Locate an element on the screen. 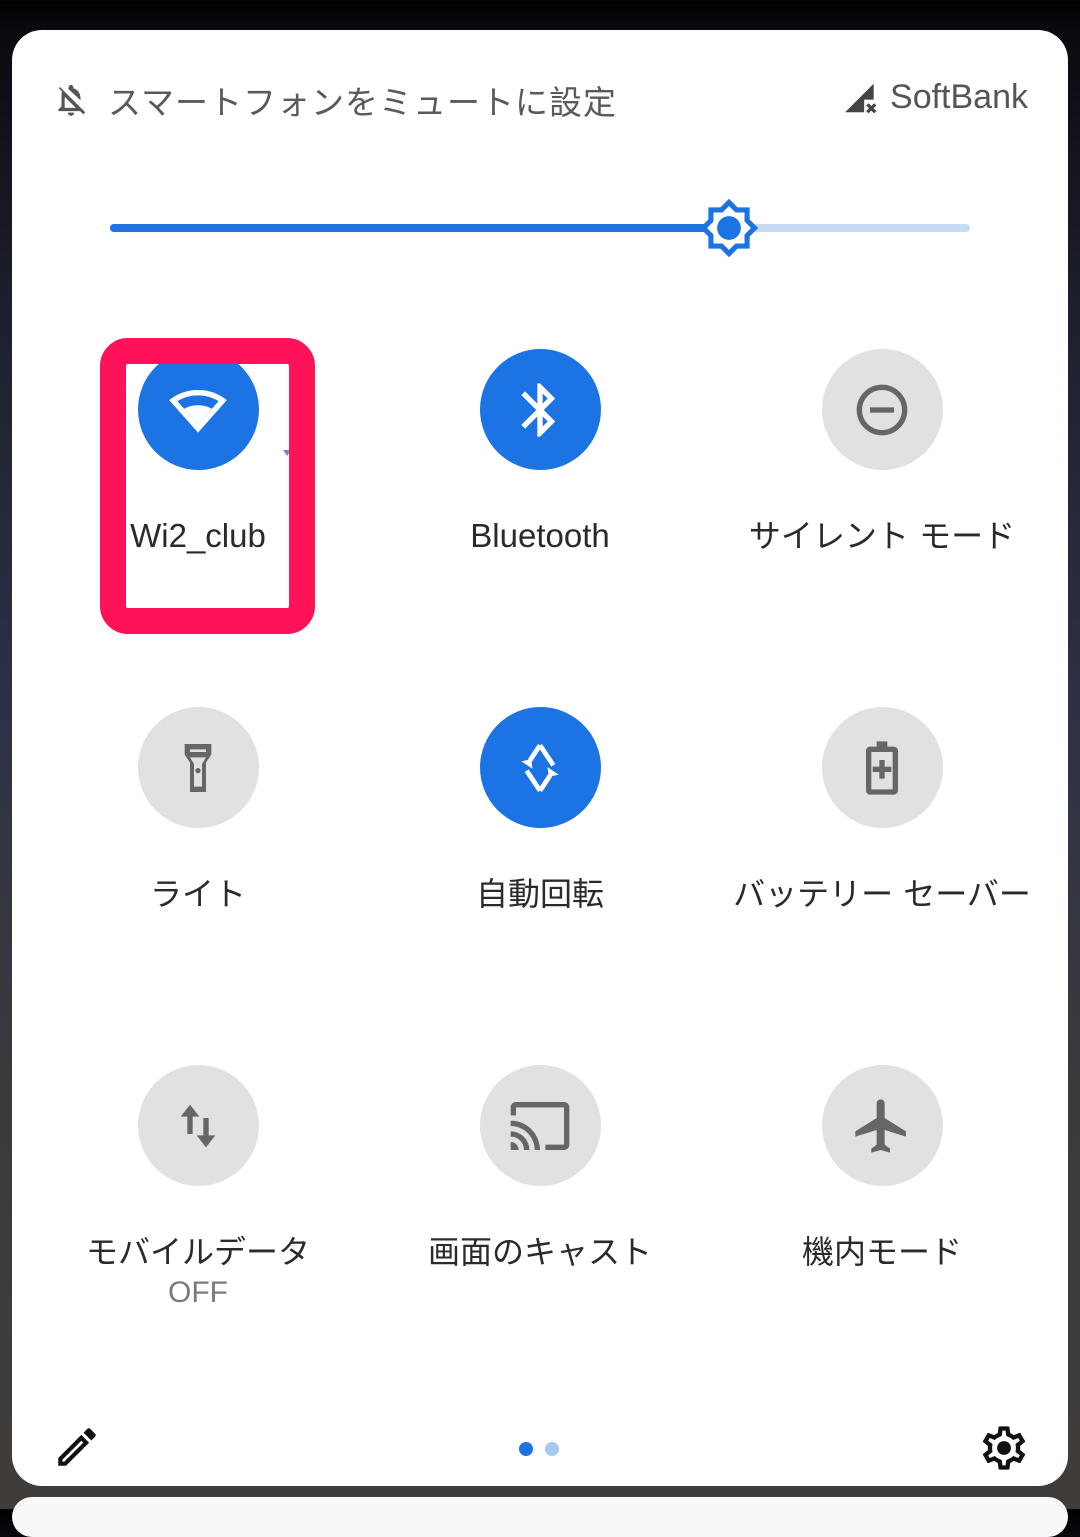 The width and height of the screenshot is (1080, 1537). do-not-disturb-toggle is located at coordinates (882, 409).